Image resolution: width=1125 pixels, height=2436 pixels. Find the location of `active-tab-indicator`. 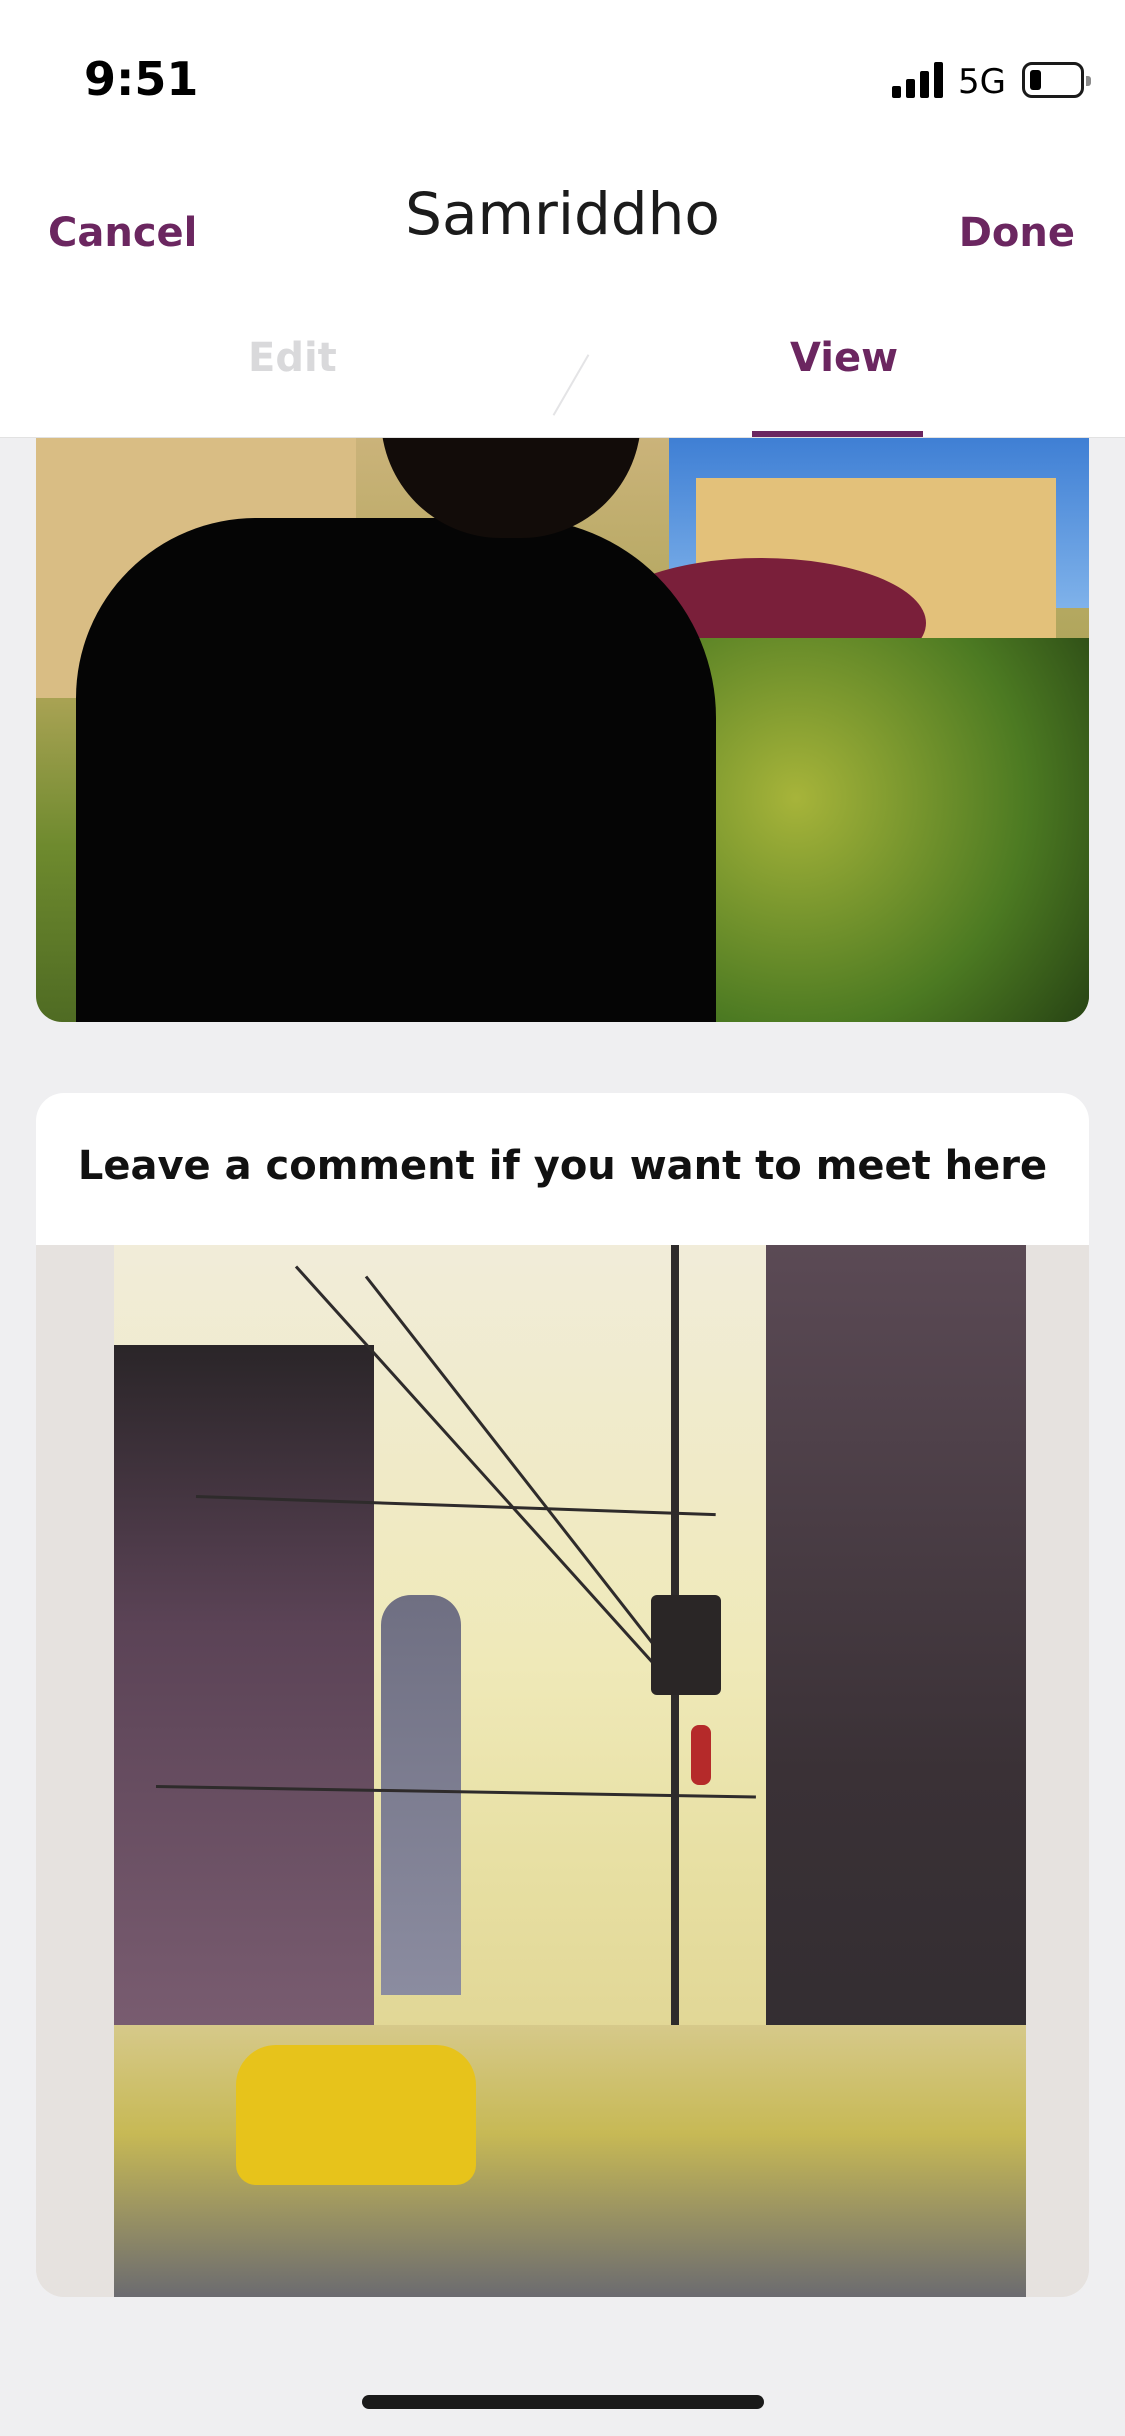

active-tab-indicator is located at coordinates (837, 434).